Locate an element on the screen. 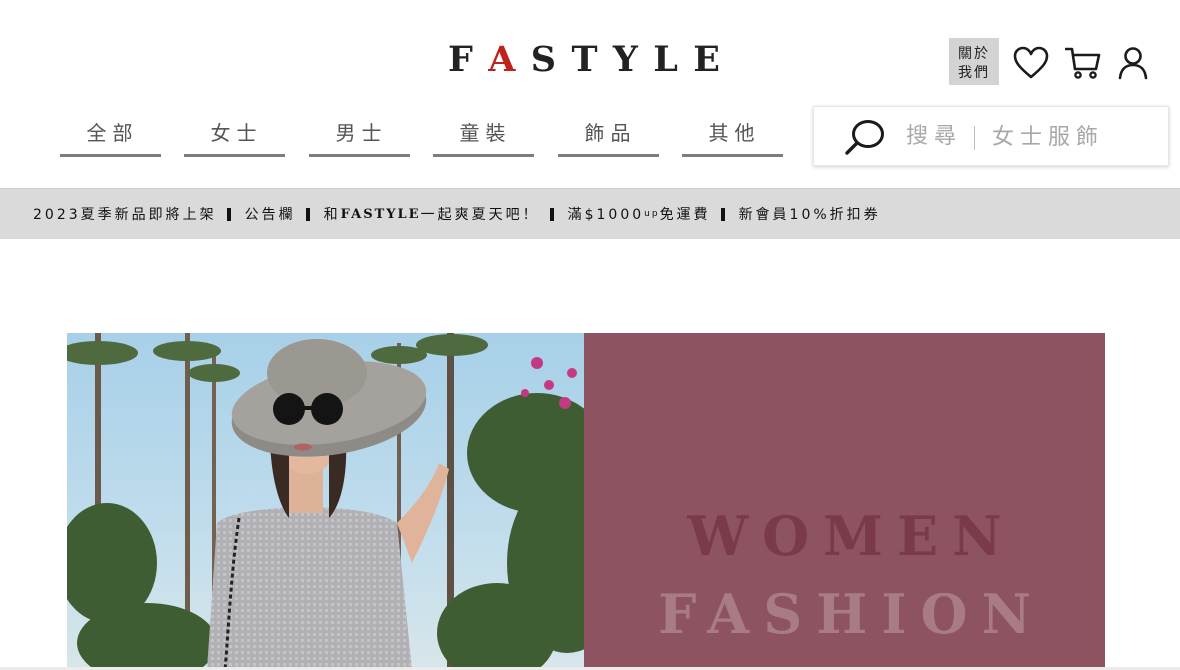 Image resolution: width=1180 pixels, height=670 pixels. logo-letter: Y is located at coordinates (625, 59).